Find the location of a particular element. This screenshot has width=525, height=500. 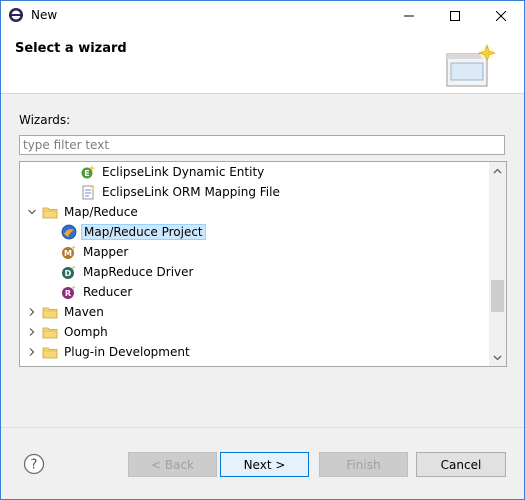

eclipse-app-icon is located at coordinates (16, 15).